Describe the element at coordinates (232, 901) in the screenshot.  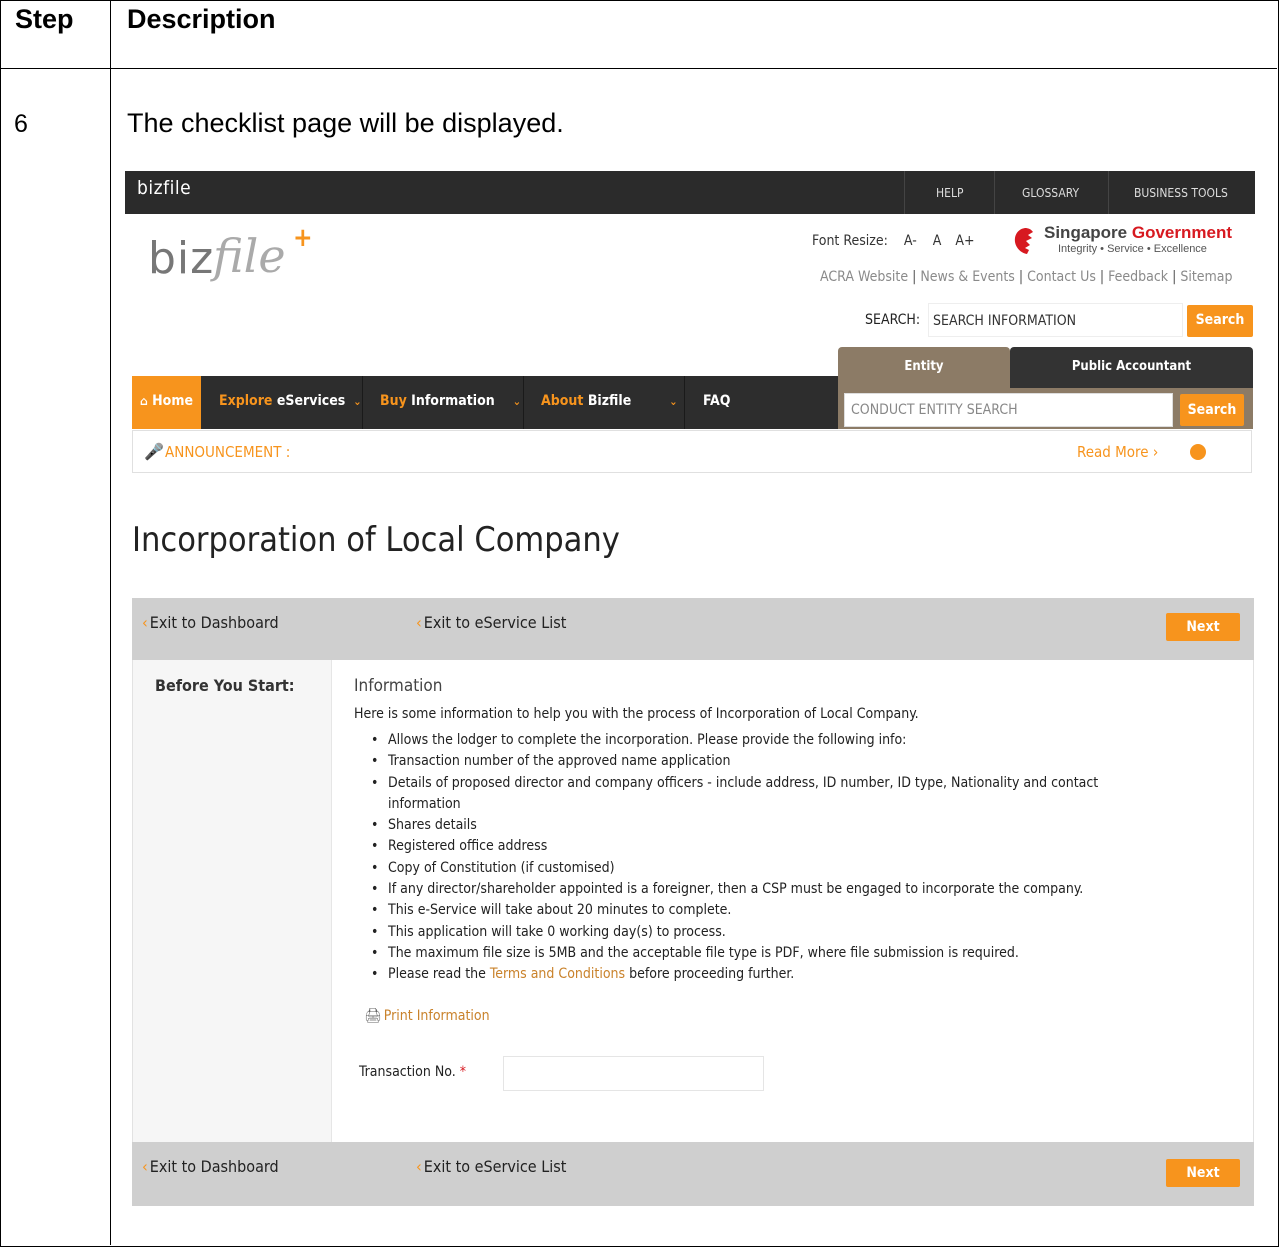
I see `sidebar: Before You Start:` at that location.